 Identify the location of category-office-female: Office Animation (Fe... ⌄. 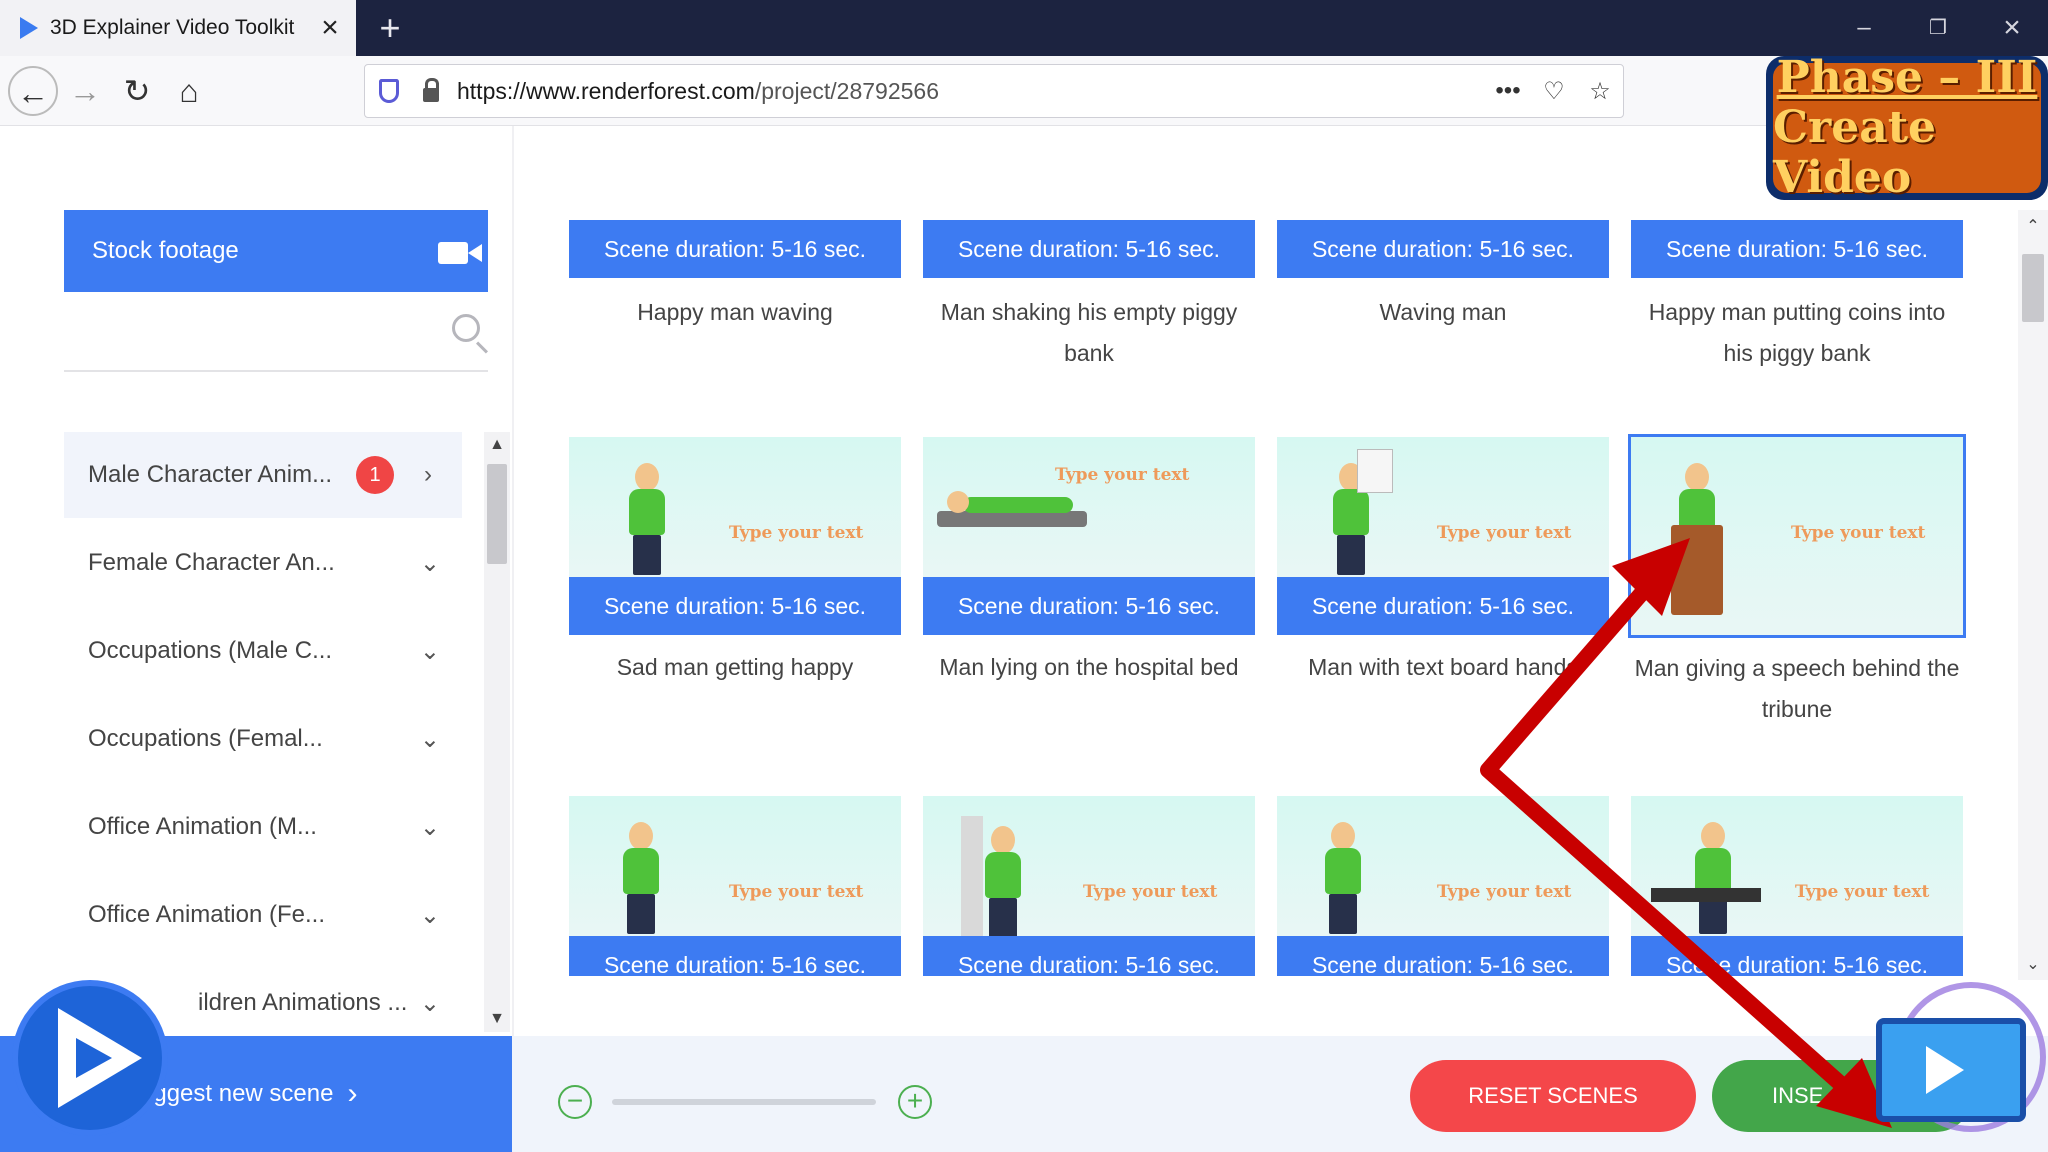
(263, 915).